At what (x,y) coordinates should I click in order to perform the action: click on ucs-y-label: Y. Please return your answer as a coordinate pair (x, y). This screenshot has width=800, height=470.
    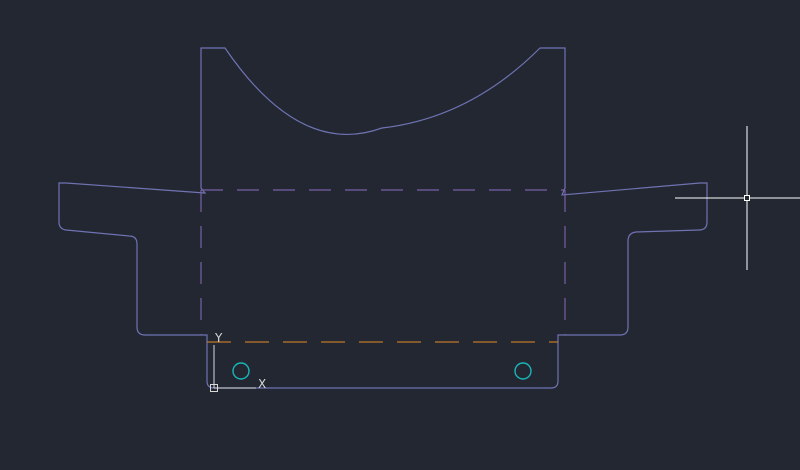
    Looking at the image, I should click on (218, 338).